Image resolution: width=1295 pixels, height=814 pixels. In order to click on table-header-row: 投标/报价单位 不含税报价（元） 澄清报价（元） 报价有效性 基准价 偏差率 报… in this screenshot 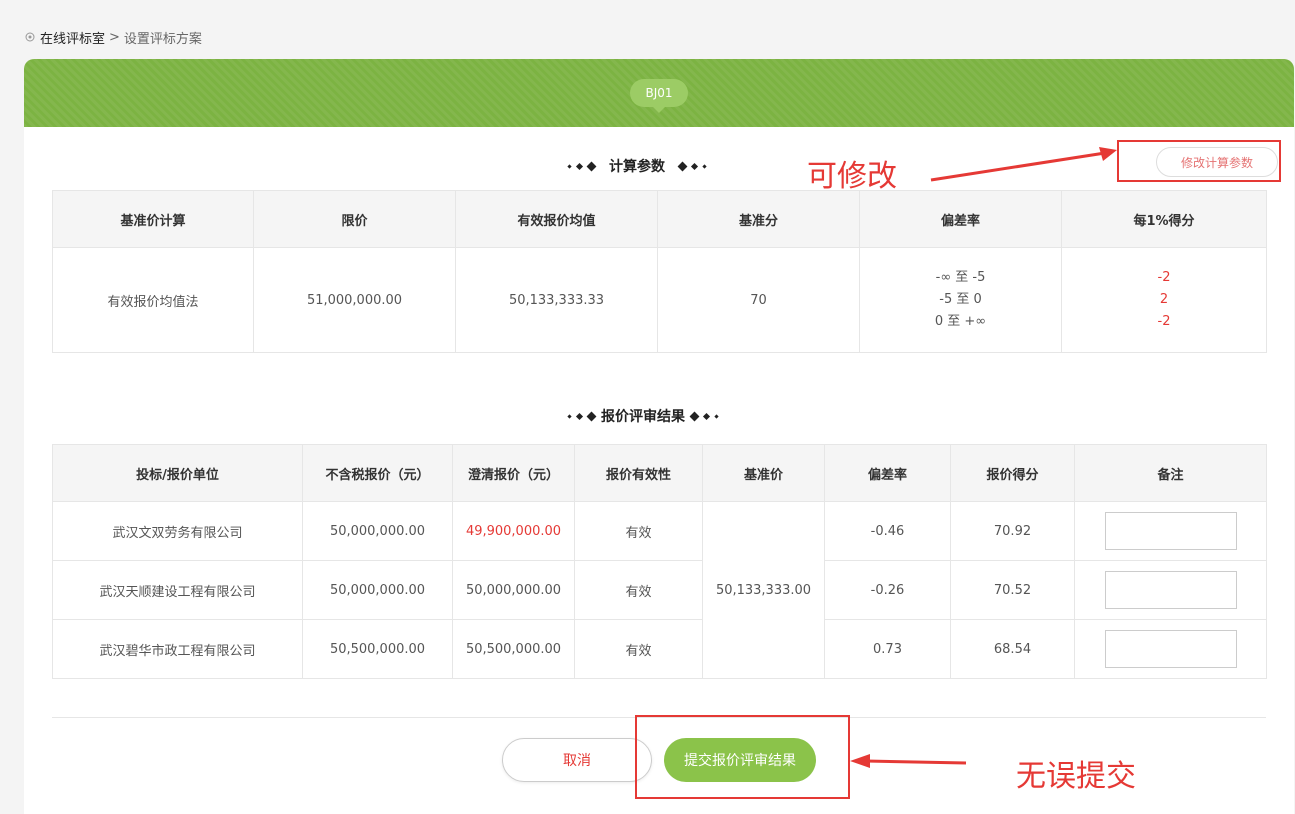, I will do `click(659, 473)`.